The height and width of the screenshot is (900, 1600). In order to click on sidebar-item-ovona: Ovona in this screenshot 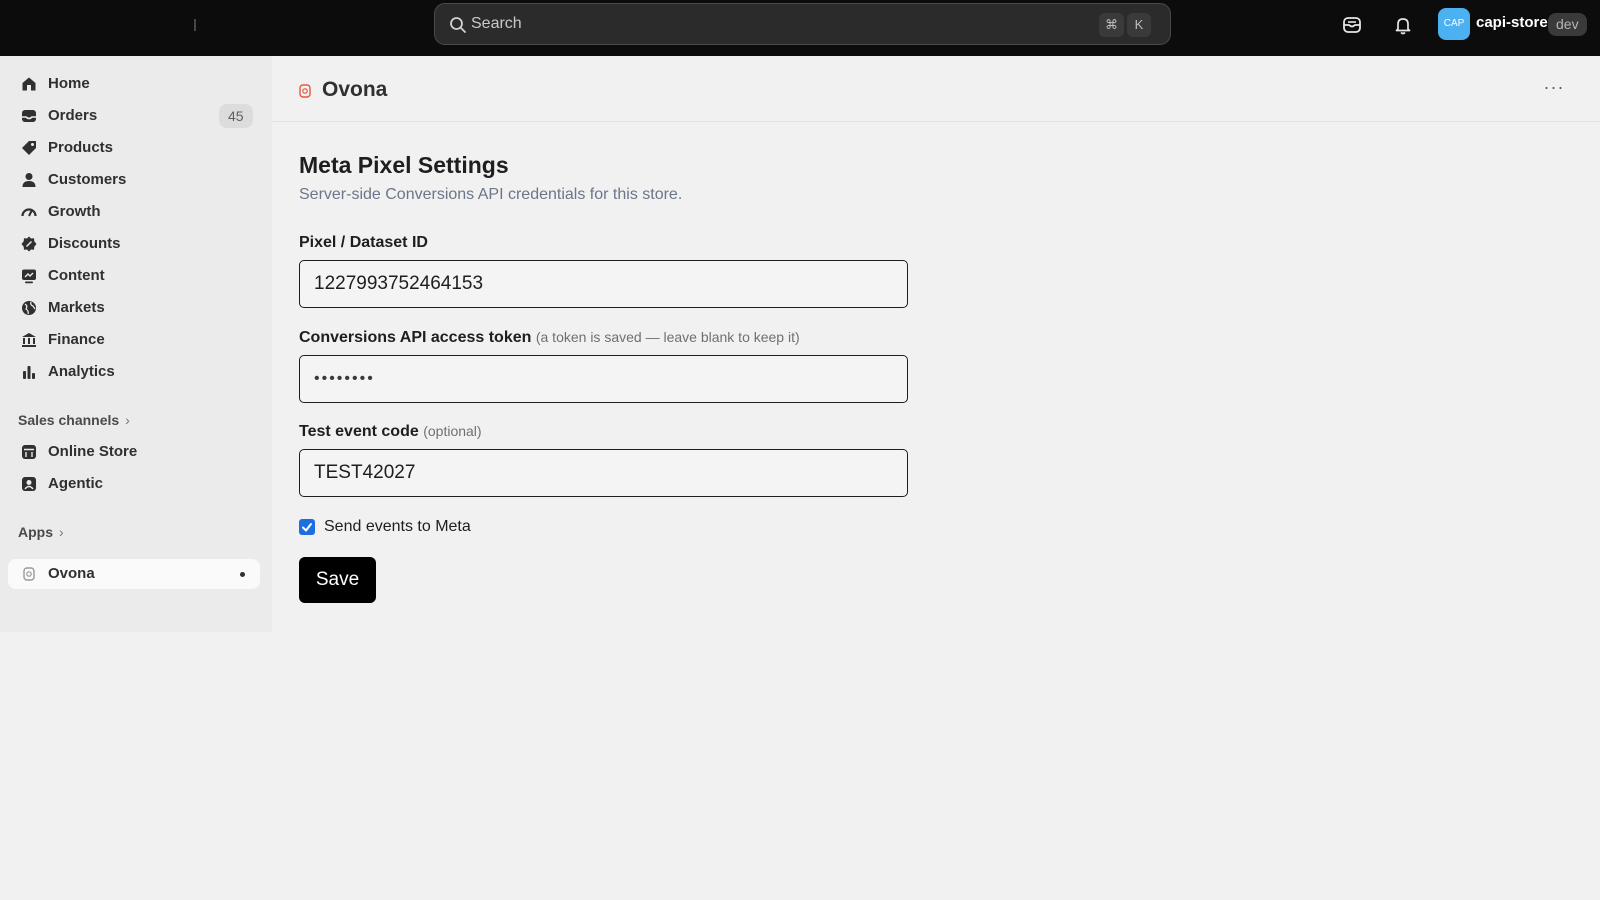, I will do `click(134, 574)`.